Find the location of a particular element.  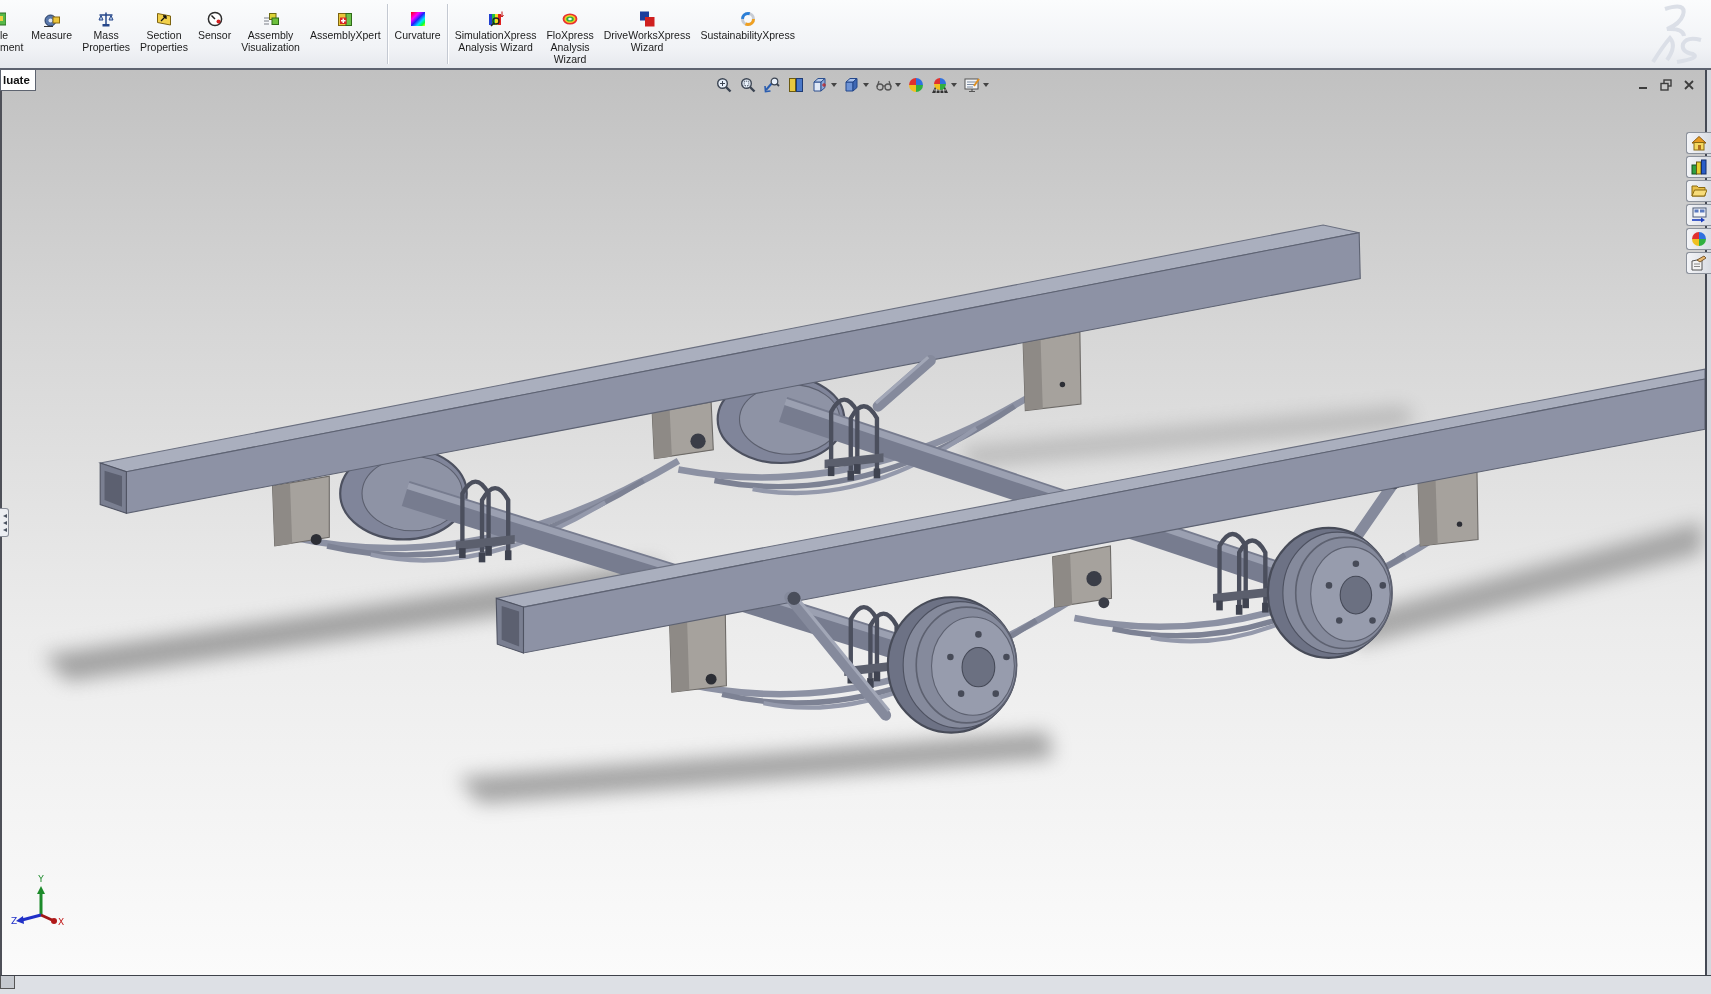

toolbar-button: Measure is located at coordinates (52, 34).